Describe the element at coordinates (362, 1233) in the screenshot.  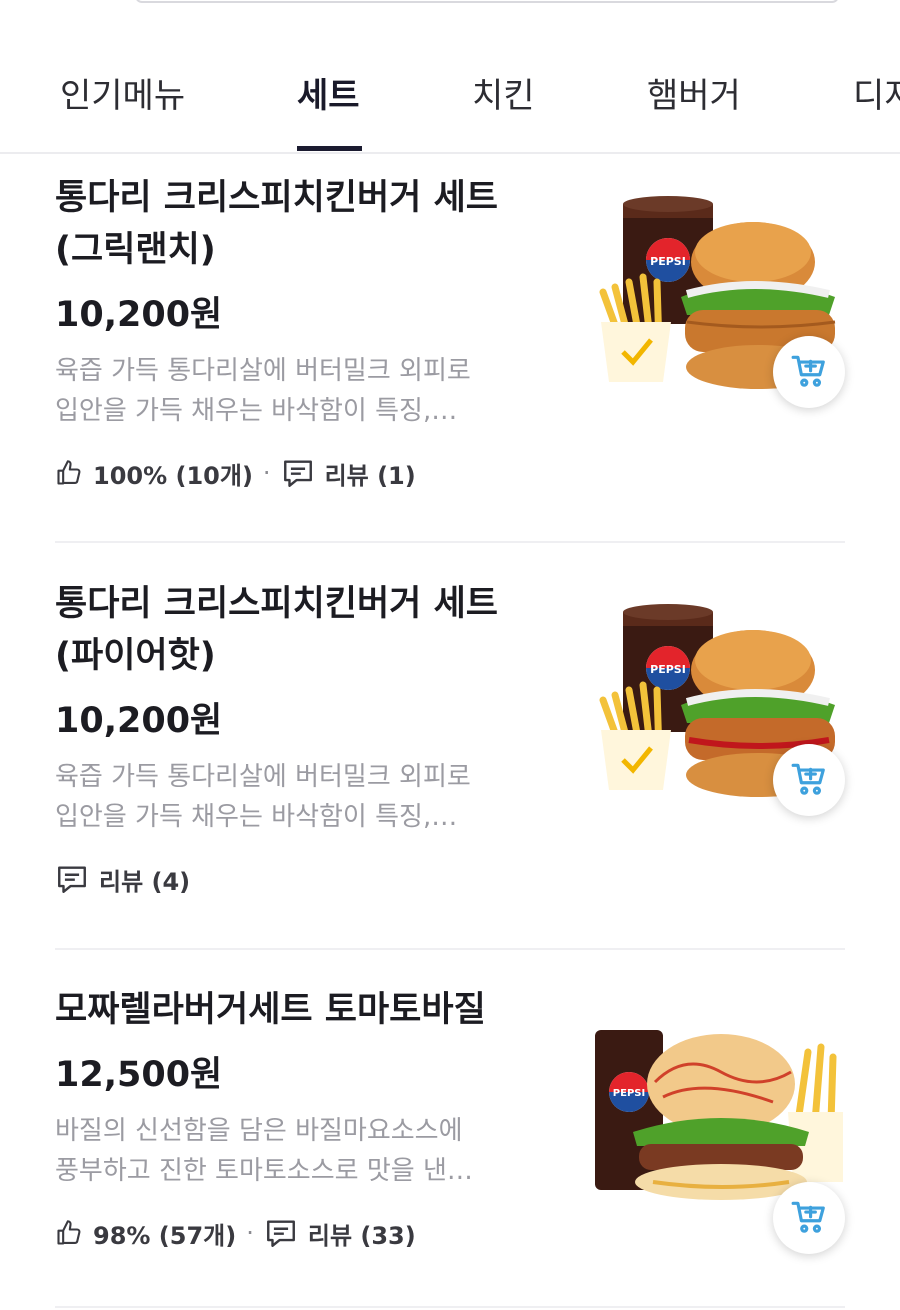
I see `review-count: 리뷰 (33)` at that location.